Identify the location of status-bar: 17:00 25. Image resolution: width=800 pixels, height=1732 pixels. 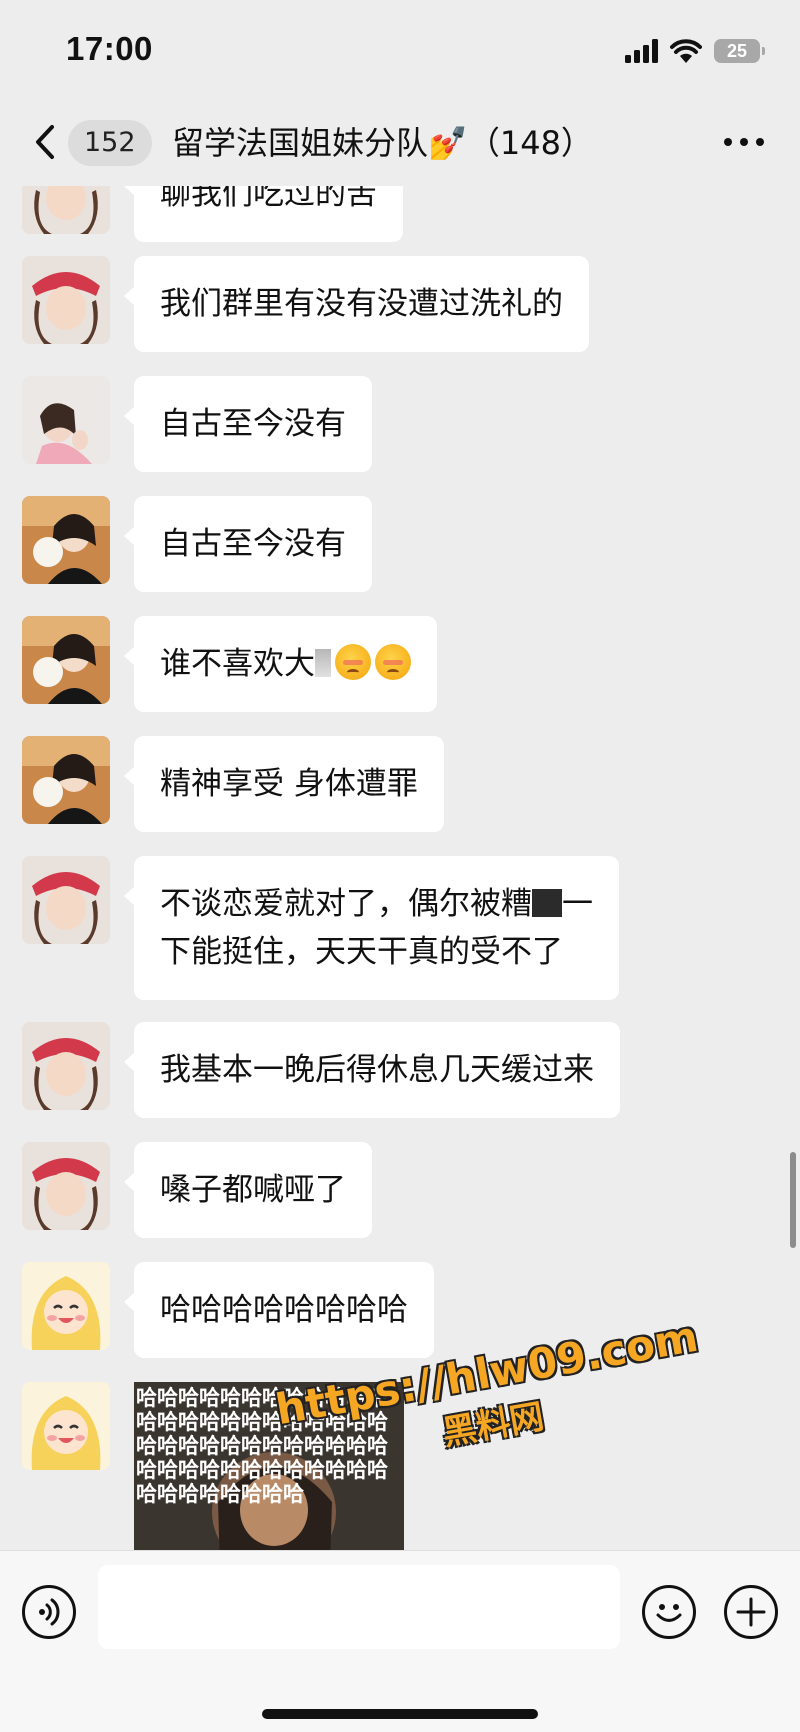
(400, 50).